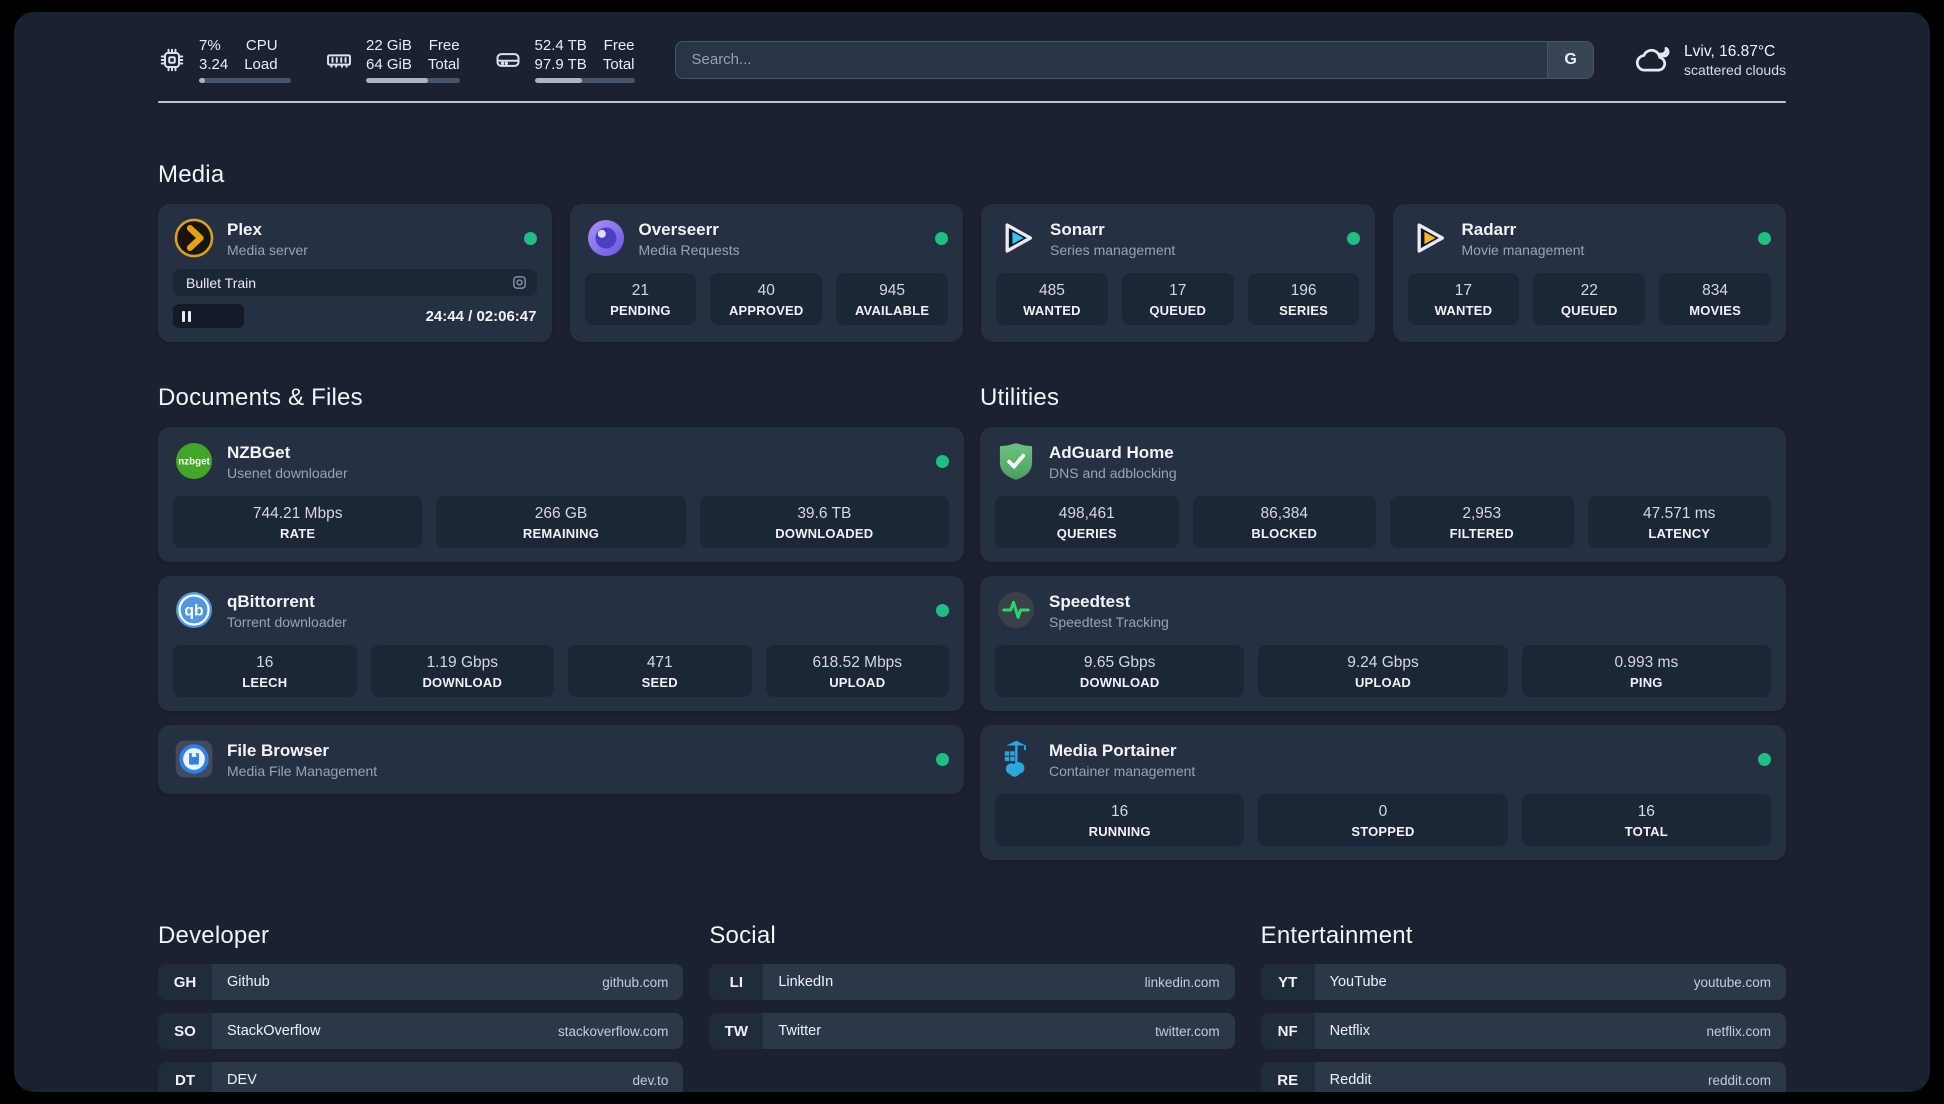  I want to click on sonarr-stat-queued: 17 QUEUED, so click(1177, 299).